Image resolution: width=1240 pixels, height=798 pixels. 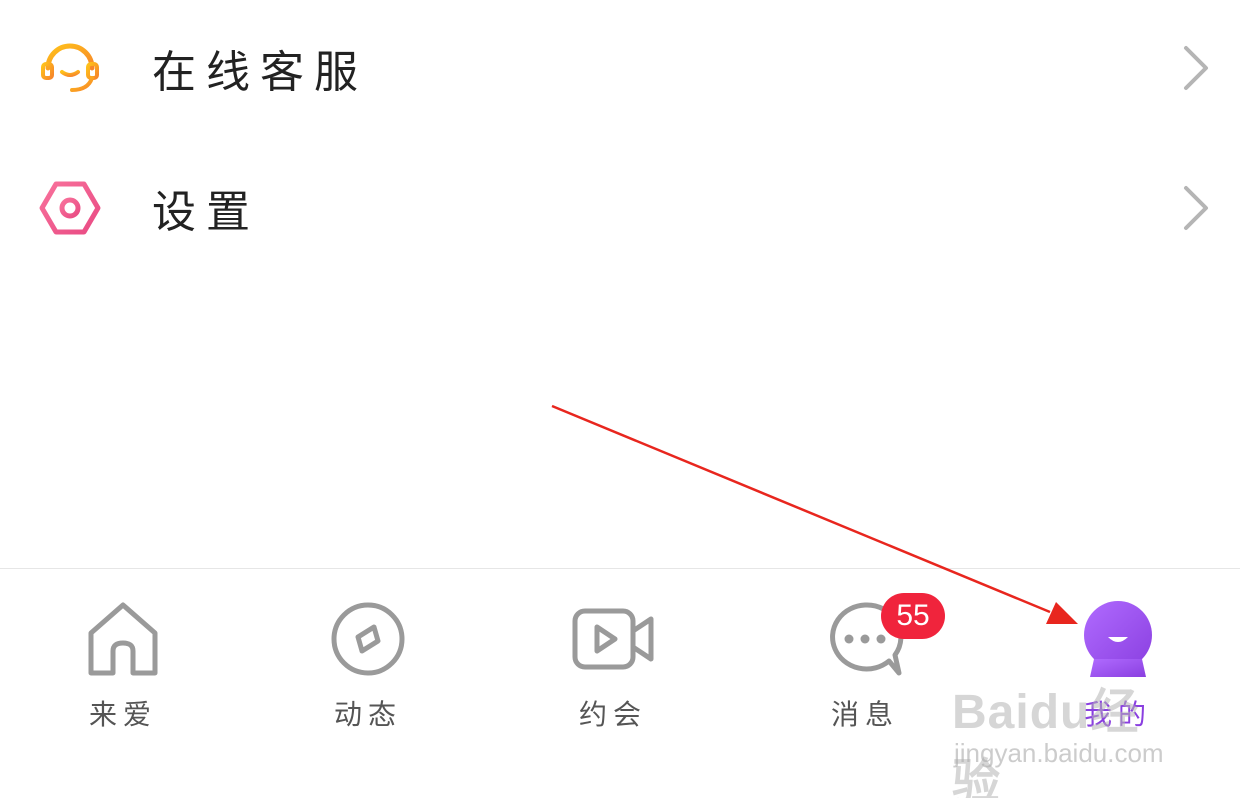 I want to click on tab-label: 我的, so click(x=1117, y=714).